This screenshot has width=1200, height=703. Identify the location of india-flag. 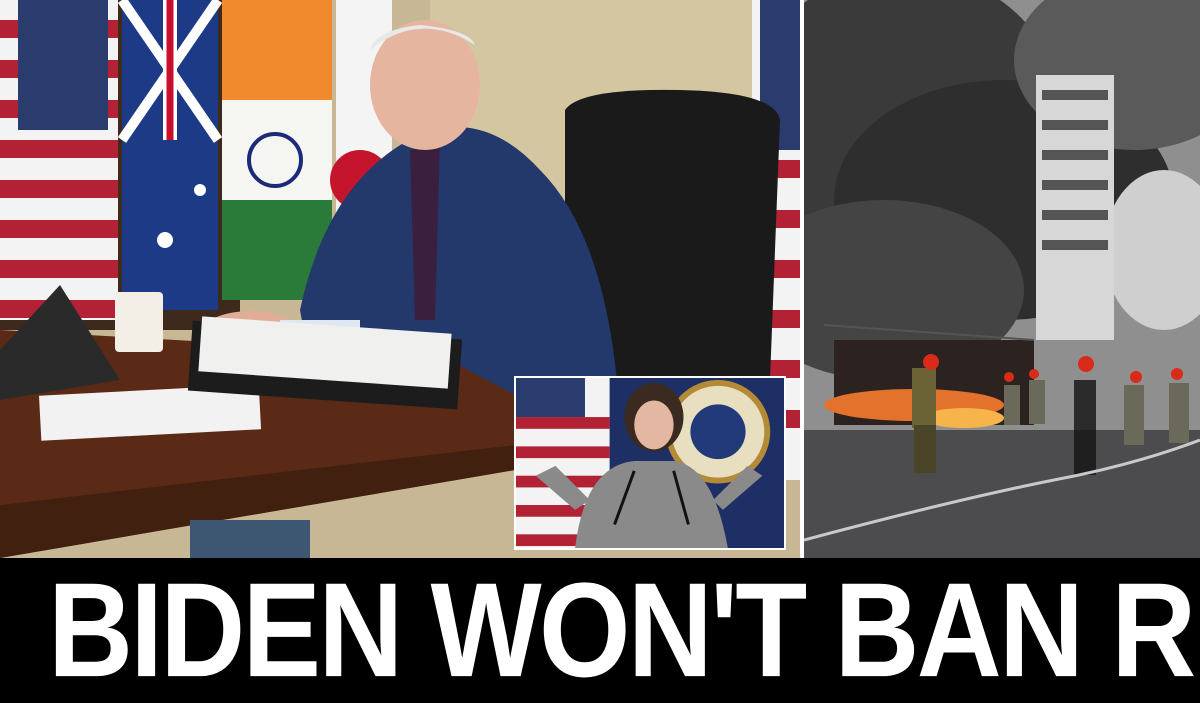
(277, 150).